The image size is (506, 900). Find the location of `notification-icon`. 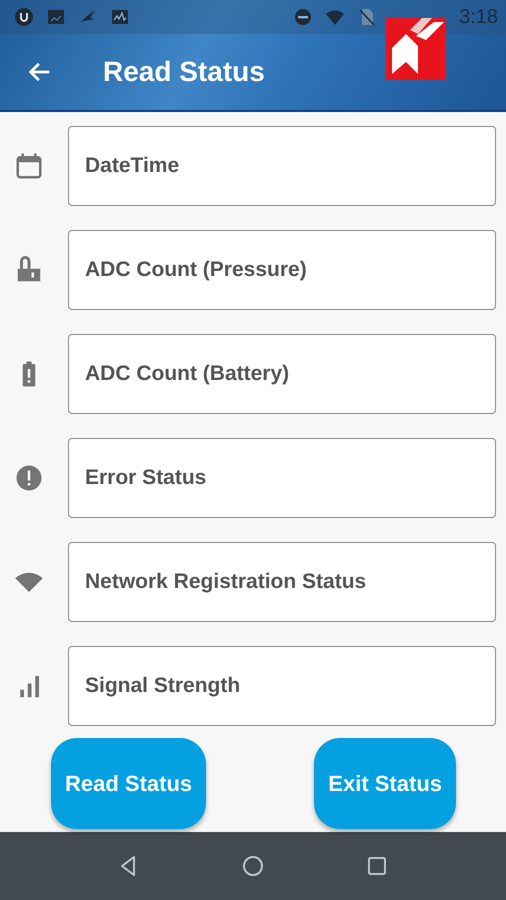

notification-icon is located at coordinates (24, 17).